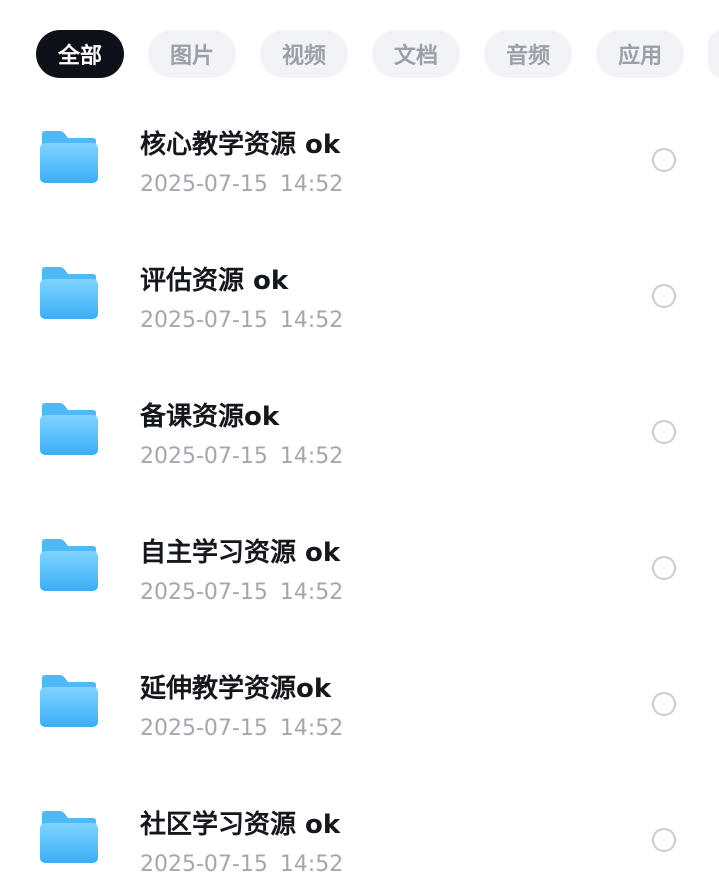  Describe the element at coordinates (240, 145) in the screenshot. I see `file-name: 核心教学资源 ok` at that location.